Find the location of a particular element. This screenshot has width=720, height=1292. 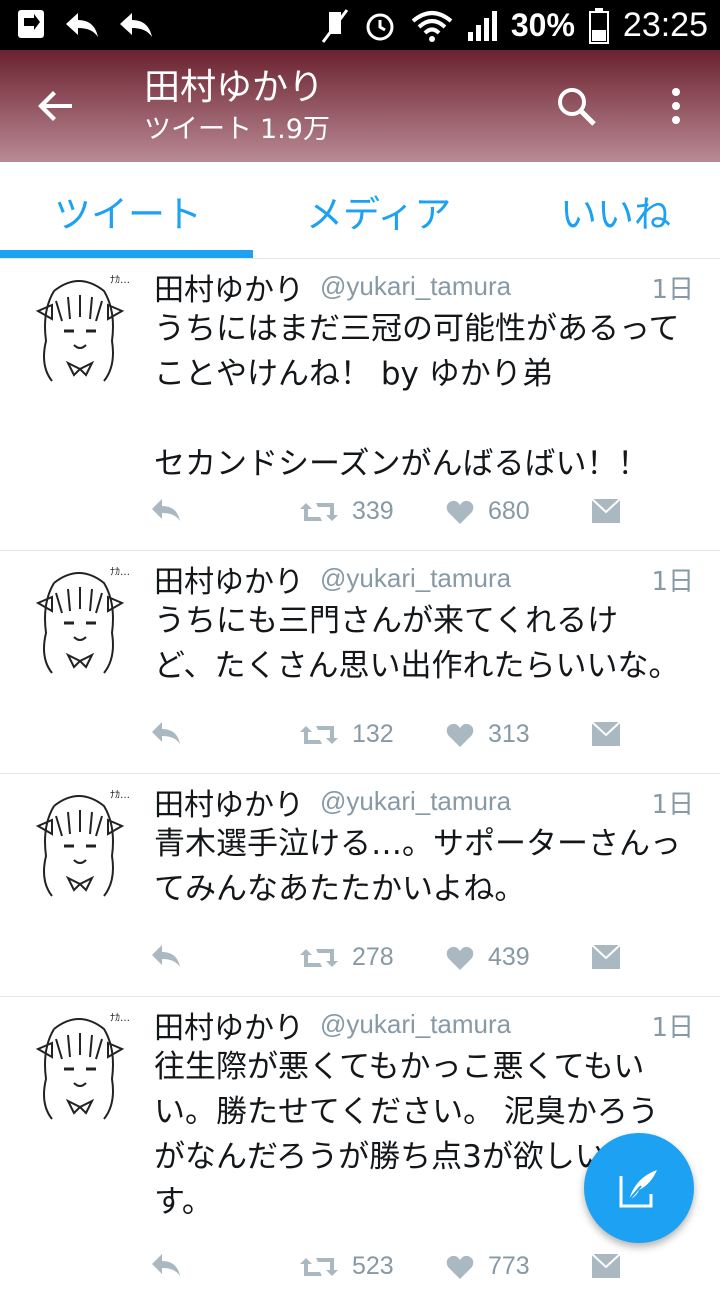

compose-icon is located at coordinates (638, 1189).